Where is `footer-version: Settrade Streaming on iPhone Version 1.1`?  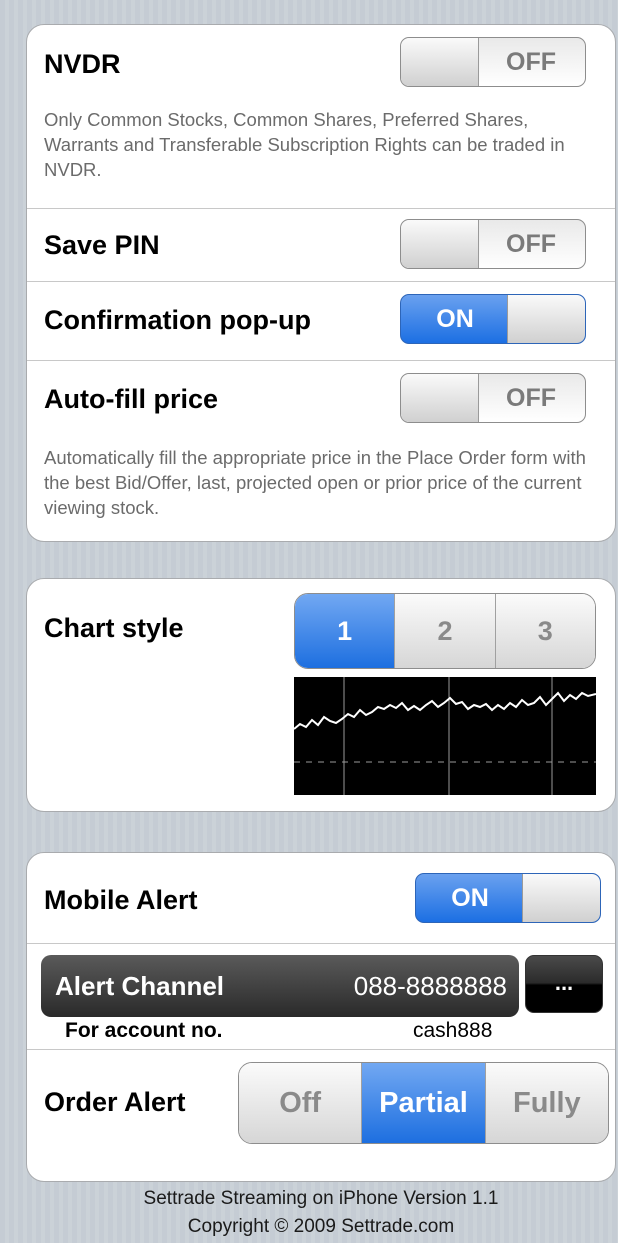
footer-version: Settrade Streaming on iPhone Version 1.1 is located at coordinates (321, 1198).